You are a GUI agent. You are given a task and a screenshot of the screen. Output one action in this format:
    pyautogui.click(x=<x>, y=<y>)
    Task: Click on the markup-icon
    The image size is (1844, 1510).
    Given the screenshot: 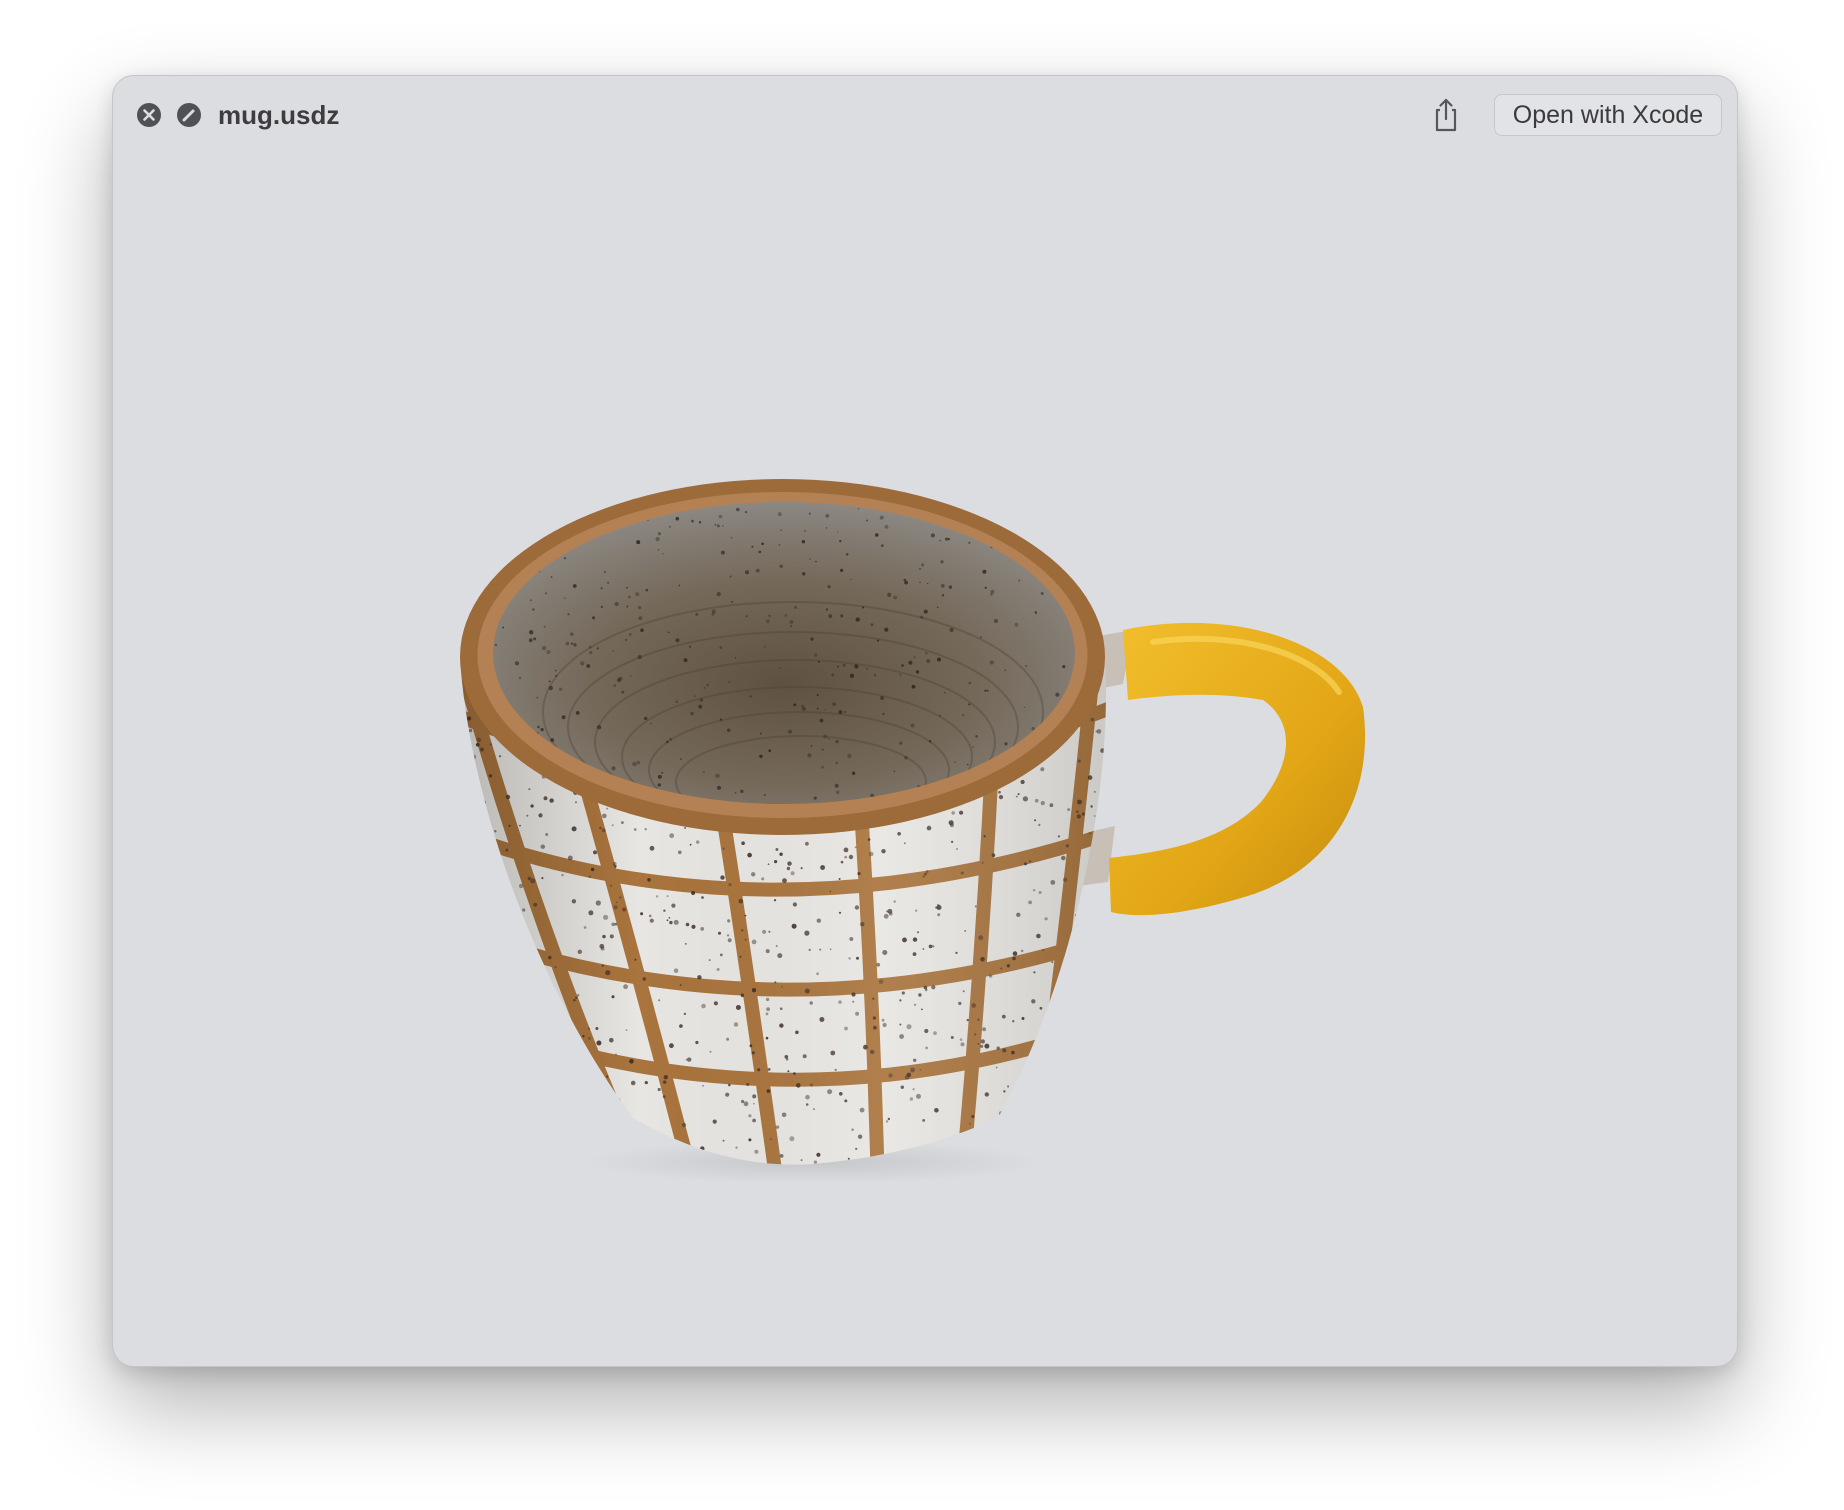 What is the action you would take?
    pyautogui.click(x=189, y=115)
    